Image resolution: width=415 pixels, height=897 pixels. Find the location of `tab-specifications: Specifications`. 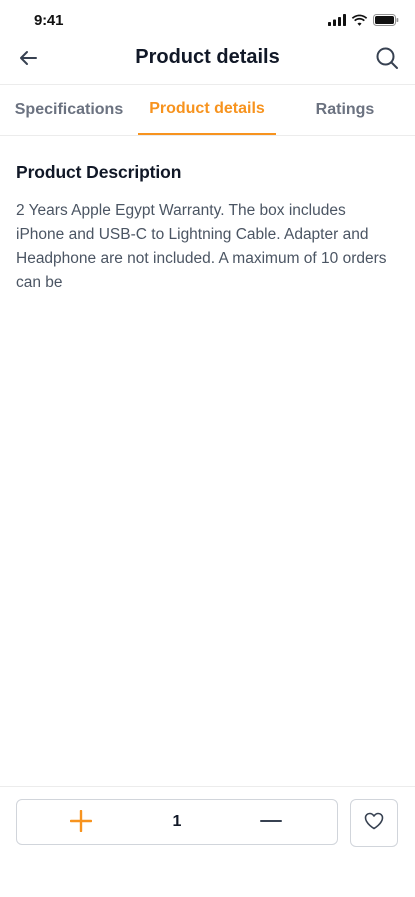

tab-specifications: Specifications is located at coordinates (69, 110).